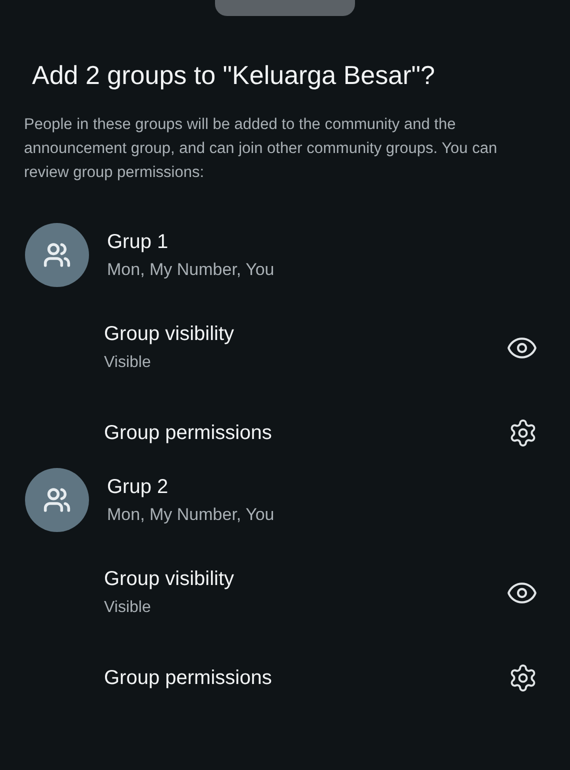 Image resolution: width=570 pixels, height=770 pixels. I want to click on group-name: Grup 1, so click(138, 242).